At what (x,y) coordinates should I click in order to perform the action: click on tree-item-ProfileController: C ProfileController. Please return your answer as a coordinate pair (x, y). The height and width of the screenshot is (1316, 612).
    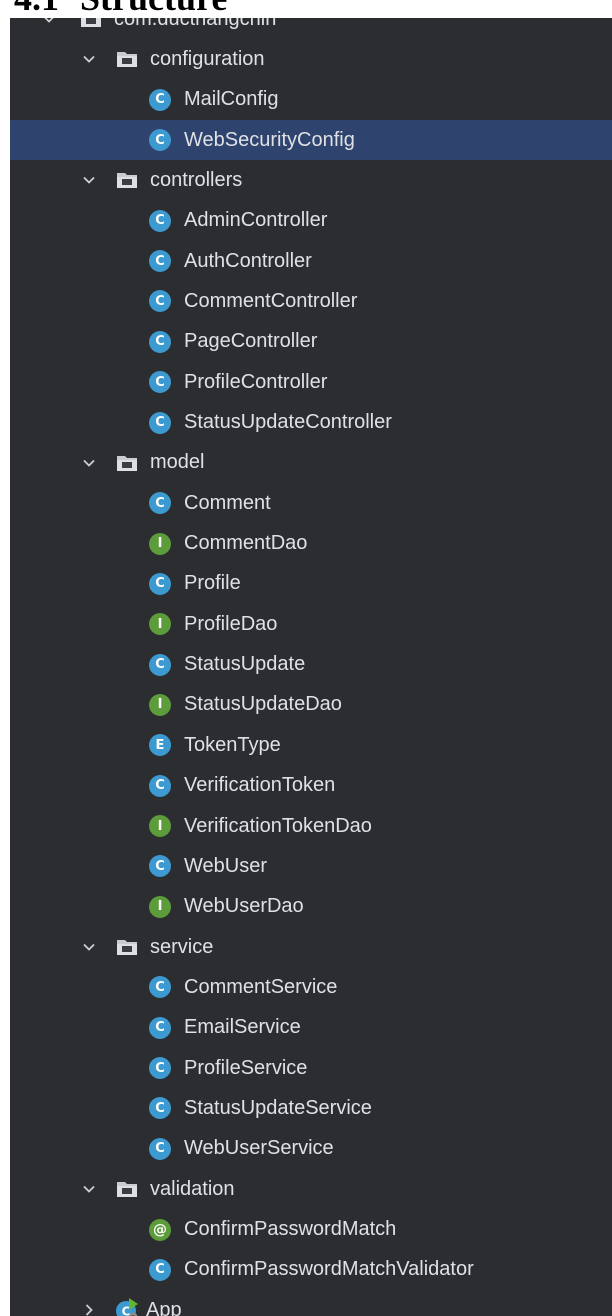
    Looking at the image, I should click on (311, 382).